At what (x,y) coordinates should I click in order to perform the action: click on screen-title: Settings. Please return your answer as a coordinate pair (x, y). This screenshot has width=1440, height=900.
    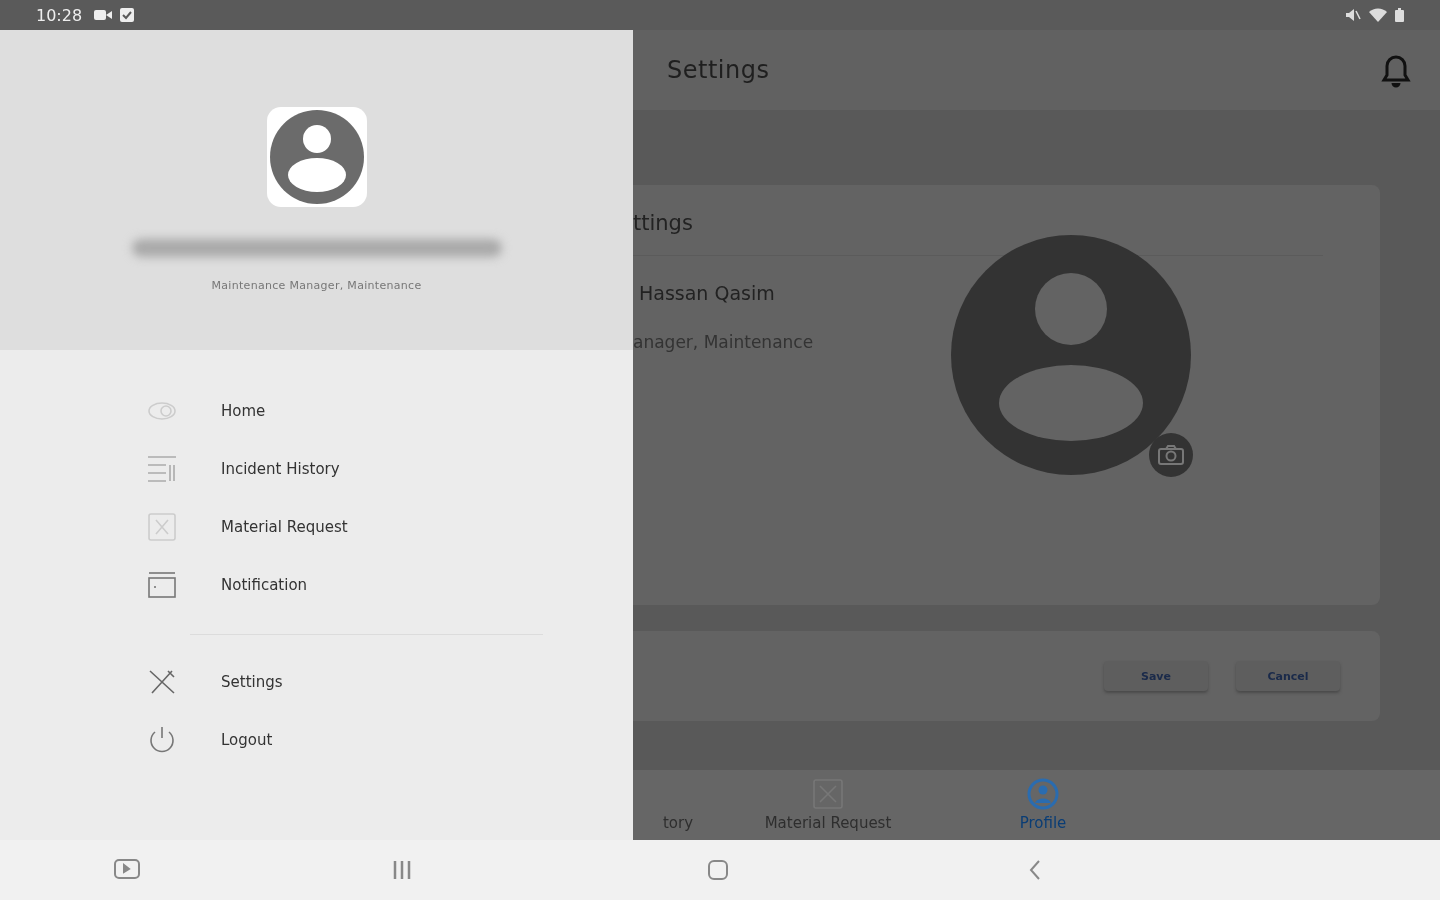
    Looking at the image, I should click on (718, 70).